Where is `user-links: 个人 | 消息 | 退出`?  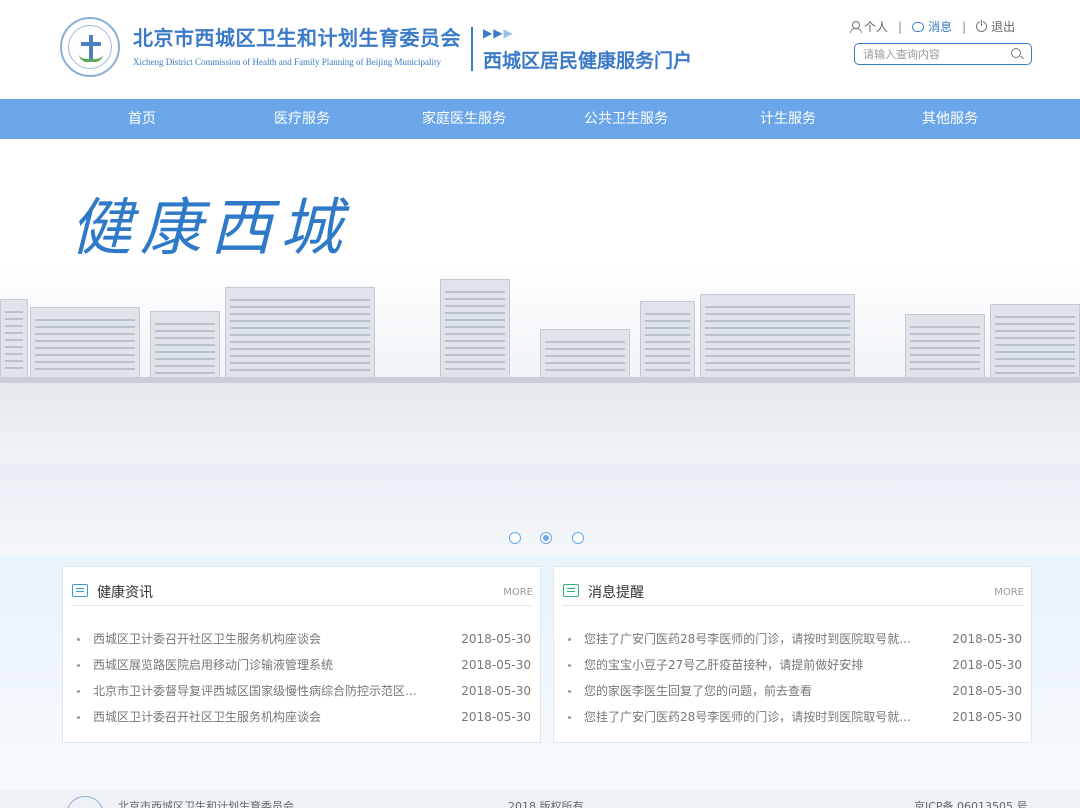 user-links: 个人 | 消息 | 退出 is located at coordinates (932, 26).